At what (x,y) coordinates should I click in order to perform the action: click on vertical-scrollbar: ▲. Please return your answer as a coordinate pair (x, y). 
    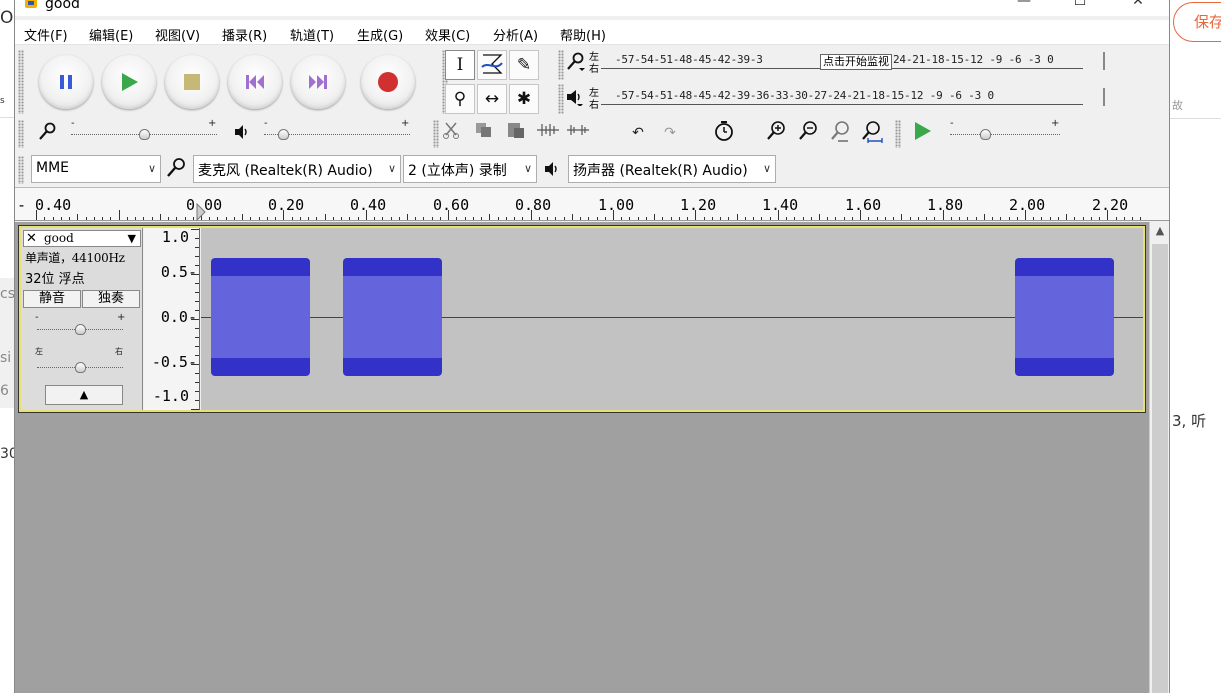
    Looking at the image, I should click on (1159, 457).